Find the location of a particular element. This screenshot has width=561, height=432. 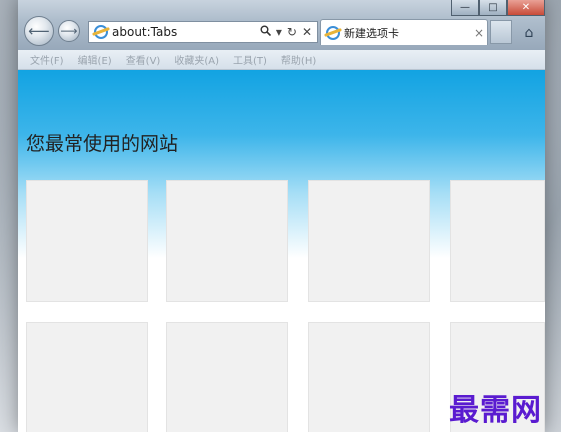

menu-bar: 文件(F) 编辑(E) 查看(V) 收藏夹(A) 工具(T) 帮助(H) is located at coordinates (281, 60).